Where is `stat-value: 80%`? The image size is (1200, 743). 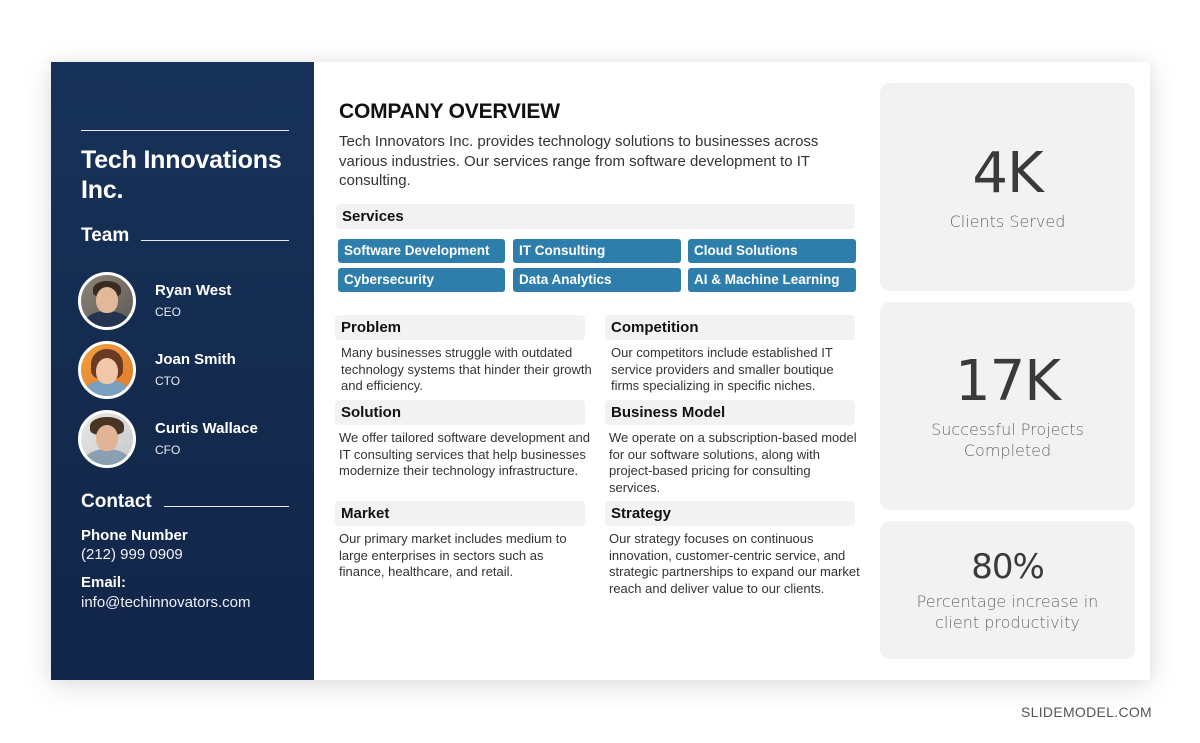
stat-value: 80% is located at coordinates (1008, 567).